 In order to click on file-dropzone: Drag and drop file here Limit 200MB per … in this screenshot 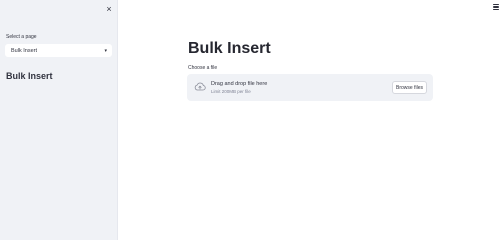, I will do `click(310, 87)`.